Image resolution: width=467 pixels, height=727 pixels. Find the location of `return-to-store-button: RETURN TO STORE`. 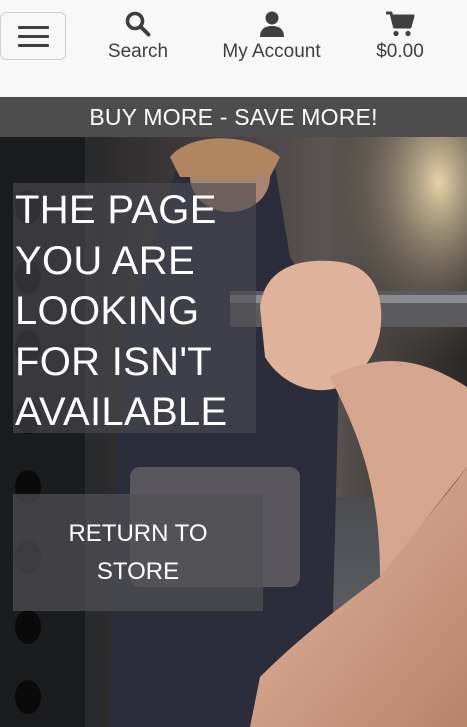

return-to-store-button: RETURN TO STORE is located at coordinates (138, 552).